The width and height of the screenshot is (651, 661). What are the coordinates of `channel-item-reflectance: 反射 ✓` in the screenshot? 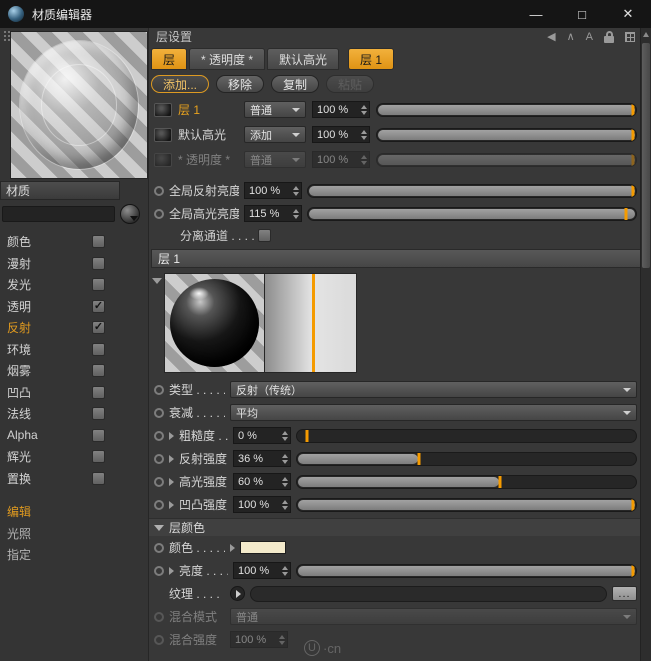 It's located at (74, 328).